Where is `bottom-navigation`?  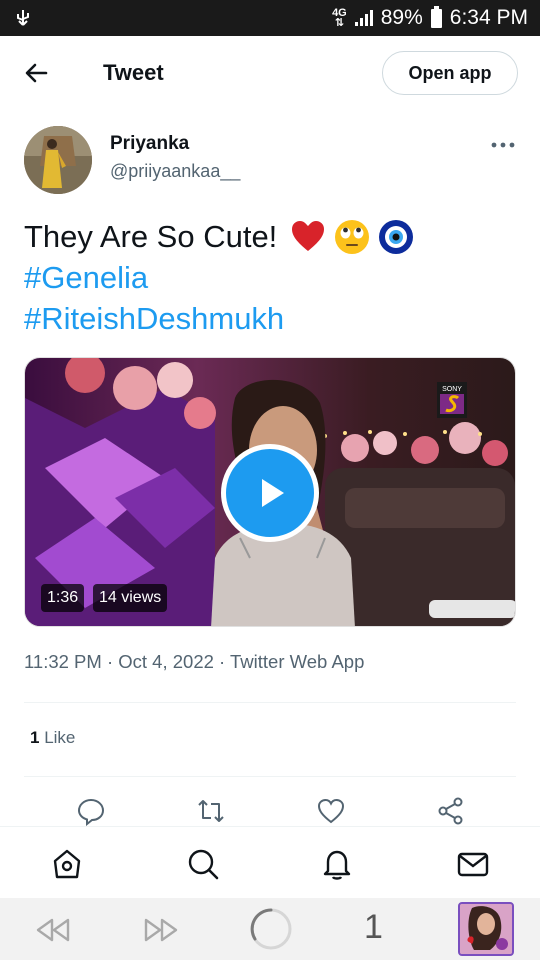
bottom-navigation is located at coordinates (270, 862).